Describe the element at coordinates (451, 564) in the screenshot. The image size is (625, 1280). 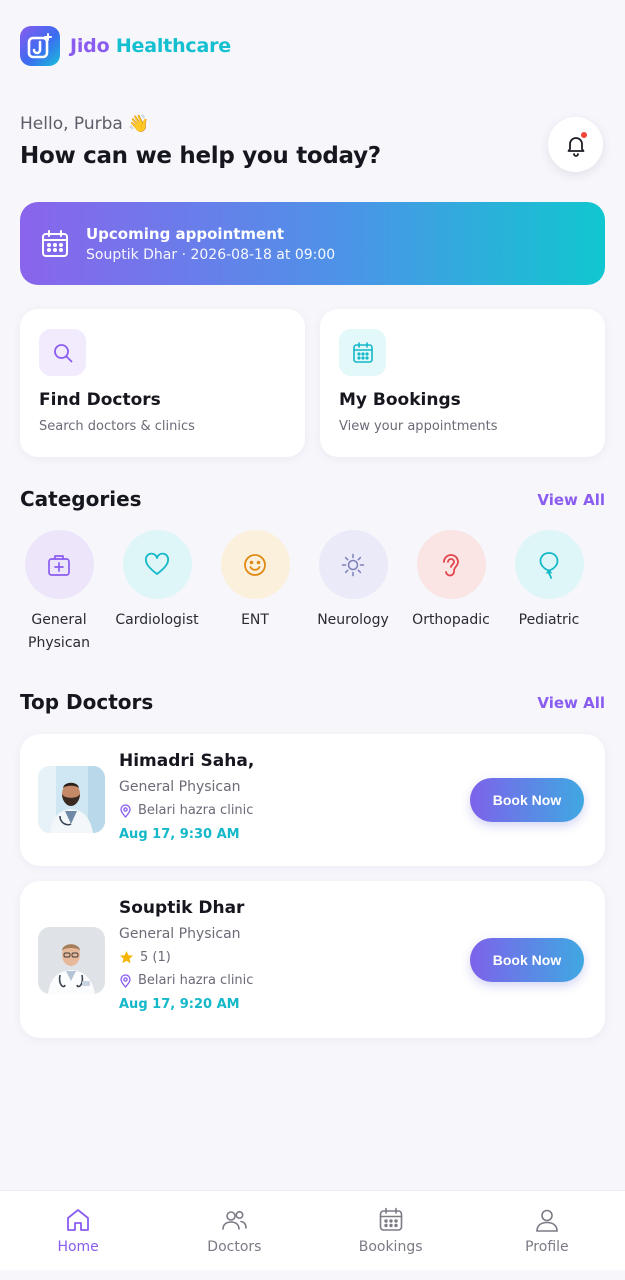
I see `ear-icon` at that location.